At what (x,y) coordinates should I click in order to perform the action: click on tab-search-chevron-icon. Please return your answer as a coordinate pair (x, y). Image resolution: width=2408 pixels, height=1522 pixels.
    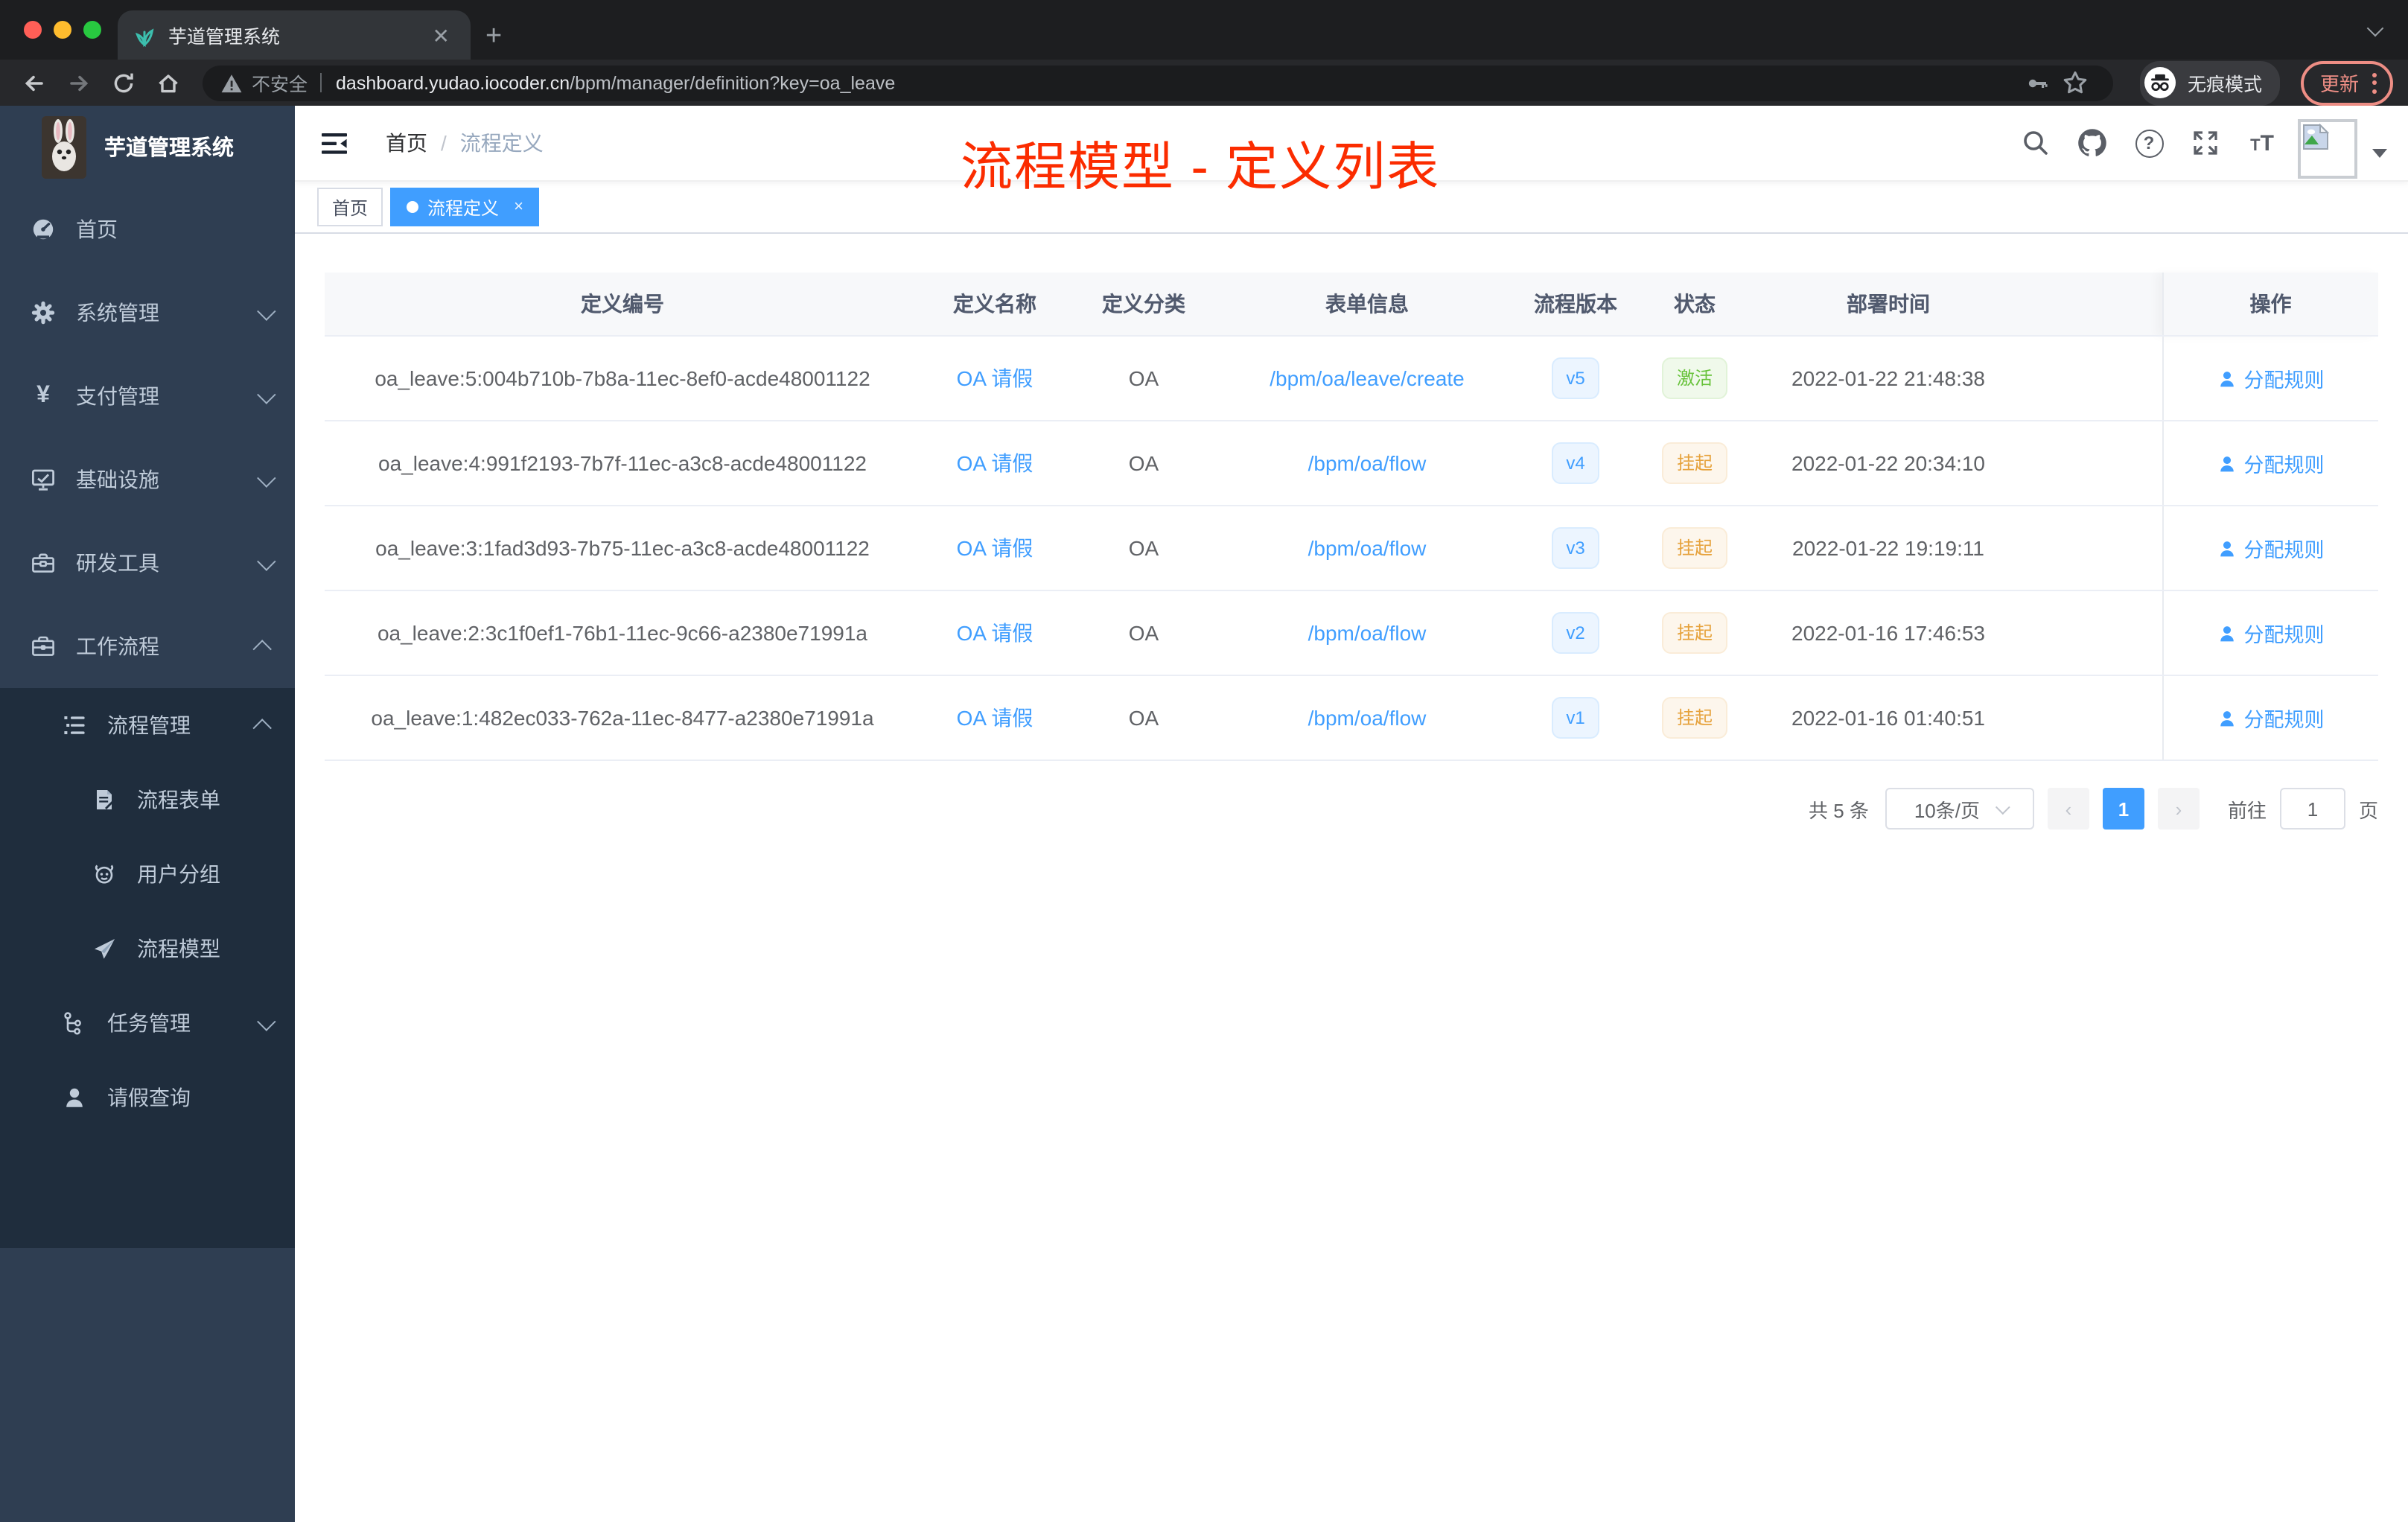
    Looking at the image, I should click on (2375, 26).